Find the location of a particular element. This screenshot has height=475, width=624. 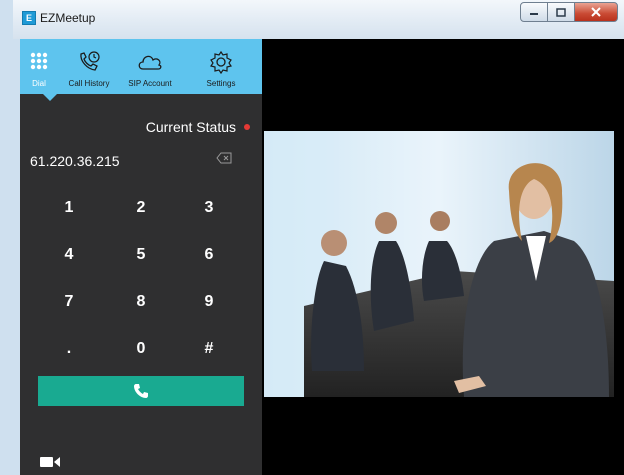

key-8: 8 is located at coordinates (141, 302).